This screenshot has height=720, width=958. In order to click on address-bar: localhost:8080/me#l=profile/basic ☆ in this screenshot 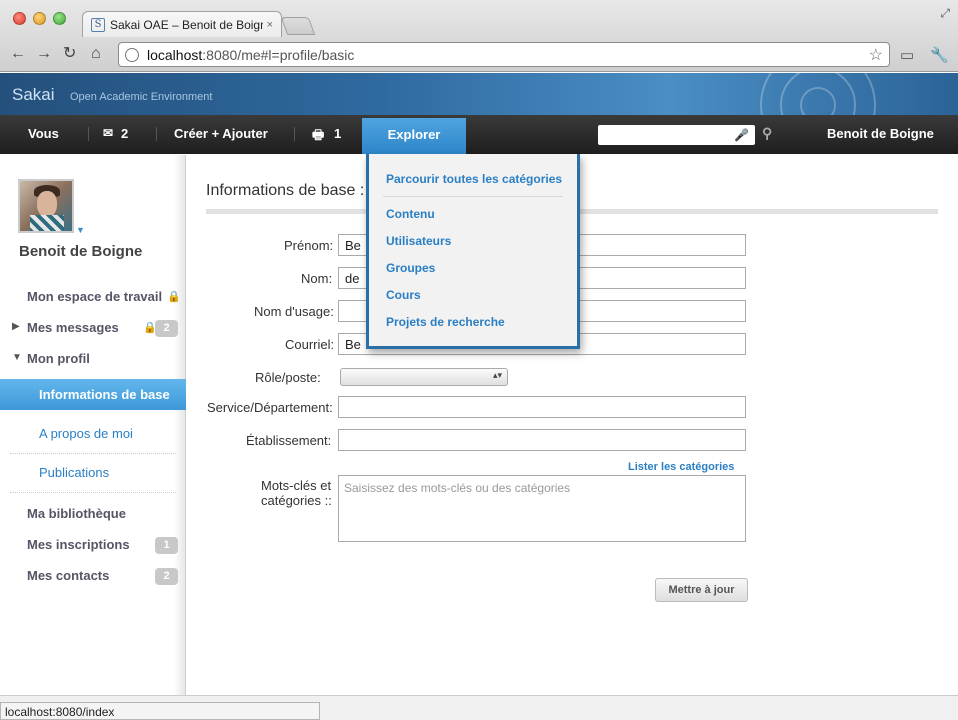, I will do `click(504, 54)`.